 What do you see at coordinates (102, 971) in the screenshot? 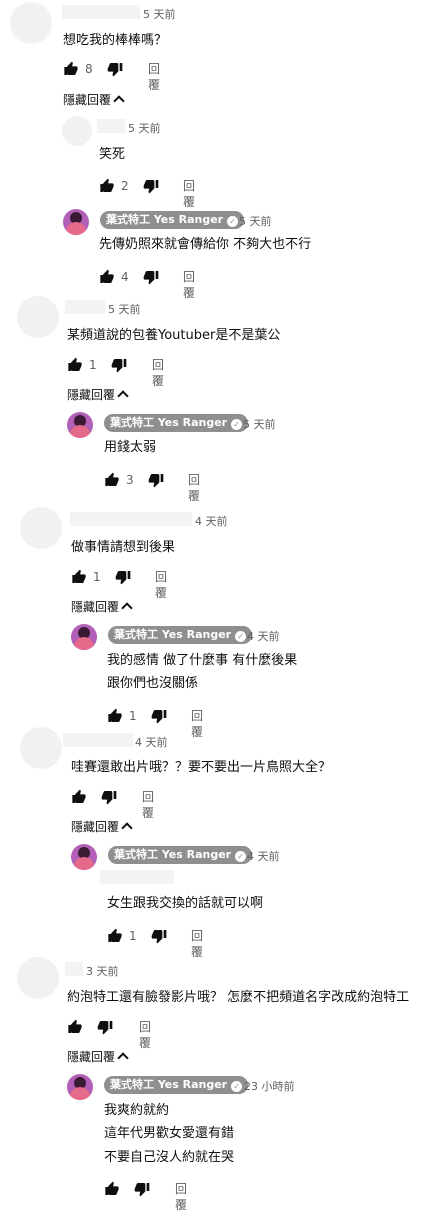
I see `comment-timestamp: 3 天前` at bounding box center [102, 971].